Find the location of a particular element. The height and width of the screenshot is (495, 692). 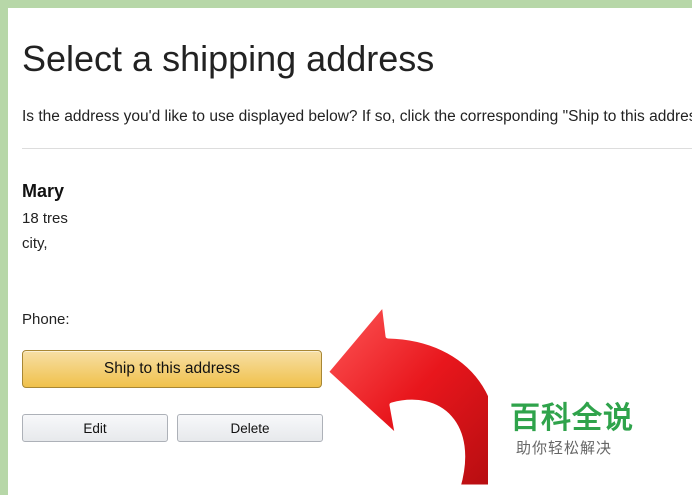

ship-button-label: Ship to this address is located at coordinates (172, 368).